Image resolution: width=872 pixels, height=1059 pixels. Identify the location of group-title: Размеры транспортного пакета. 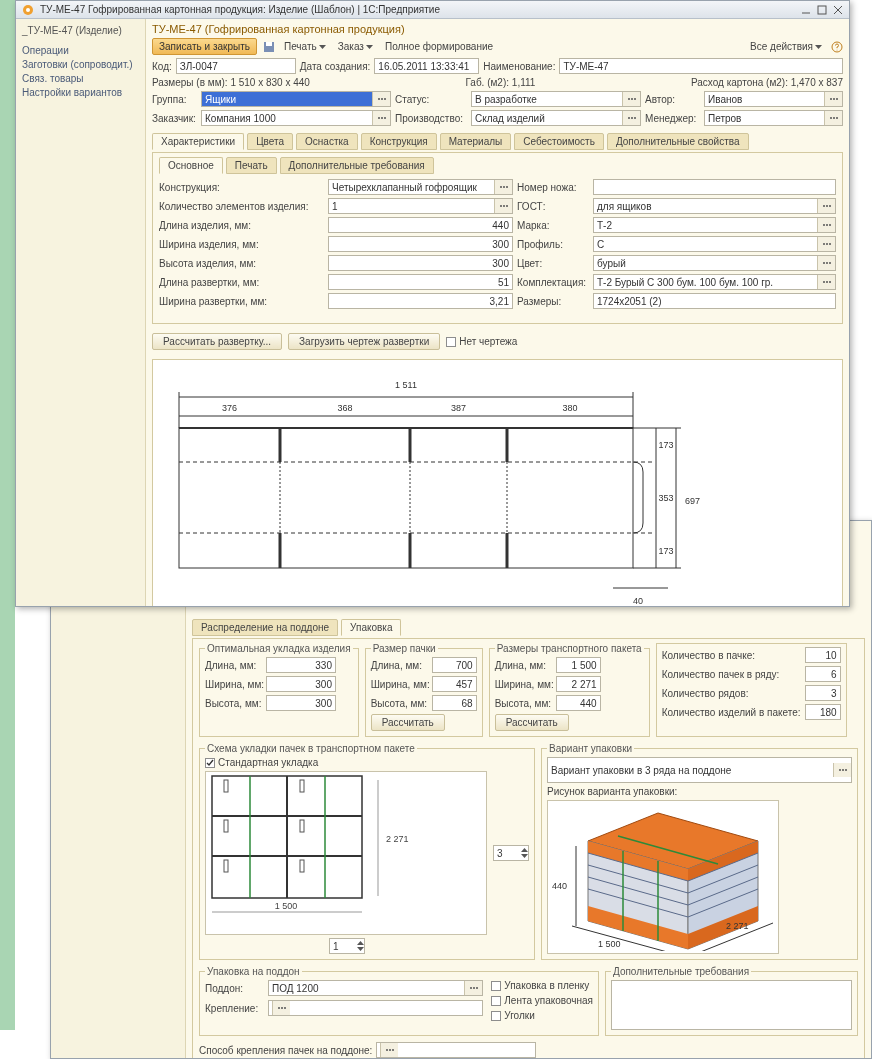
(569, 648).